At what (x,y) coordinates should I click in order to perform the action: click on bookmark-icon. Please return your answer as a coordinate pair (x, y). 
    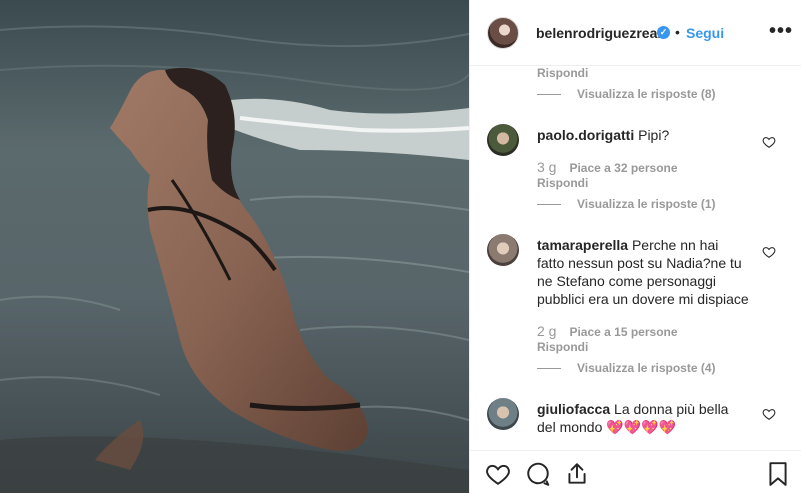
    Looking at the image, I should click on (778, 474).